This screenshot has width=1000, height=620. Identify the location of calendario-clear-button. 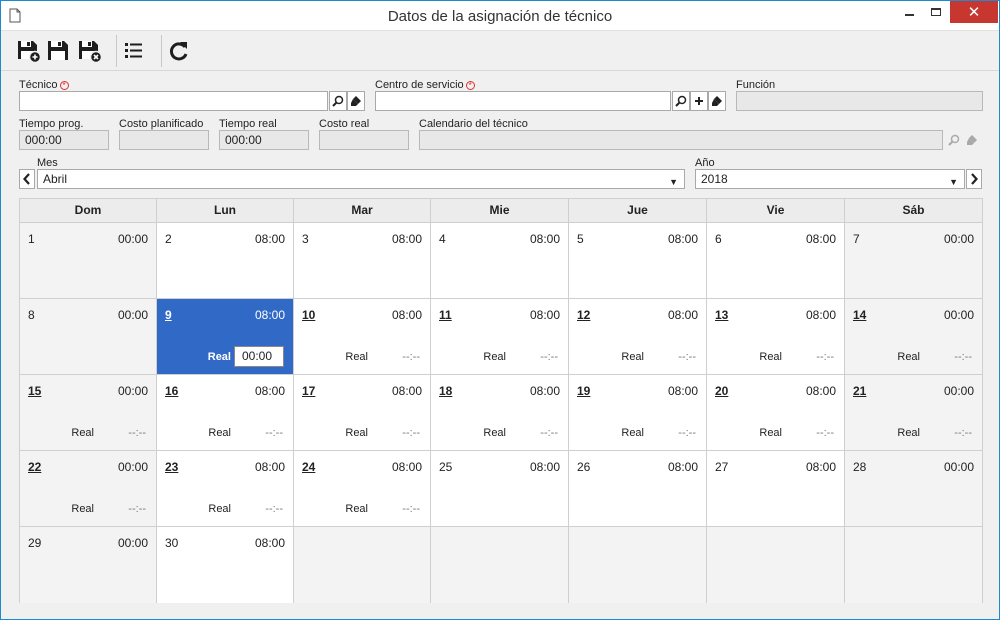
(972, 140).